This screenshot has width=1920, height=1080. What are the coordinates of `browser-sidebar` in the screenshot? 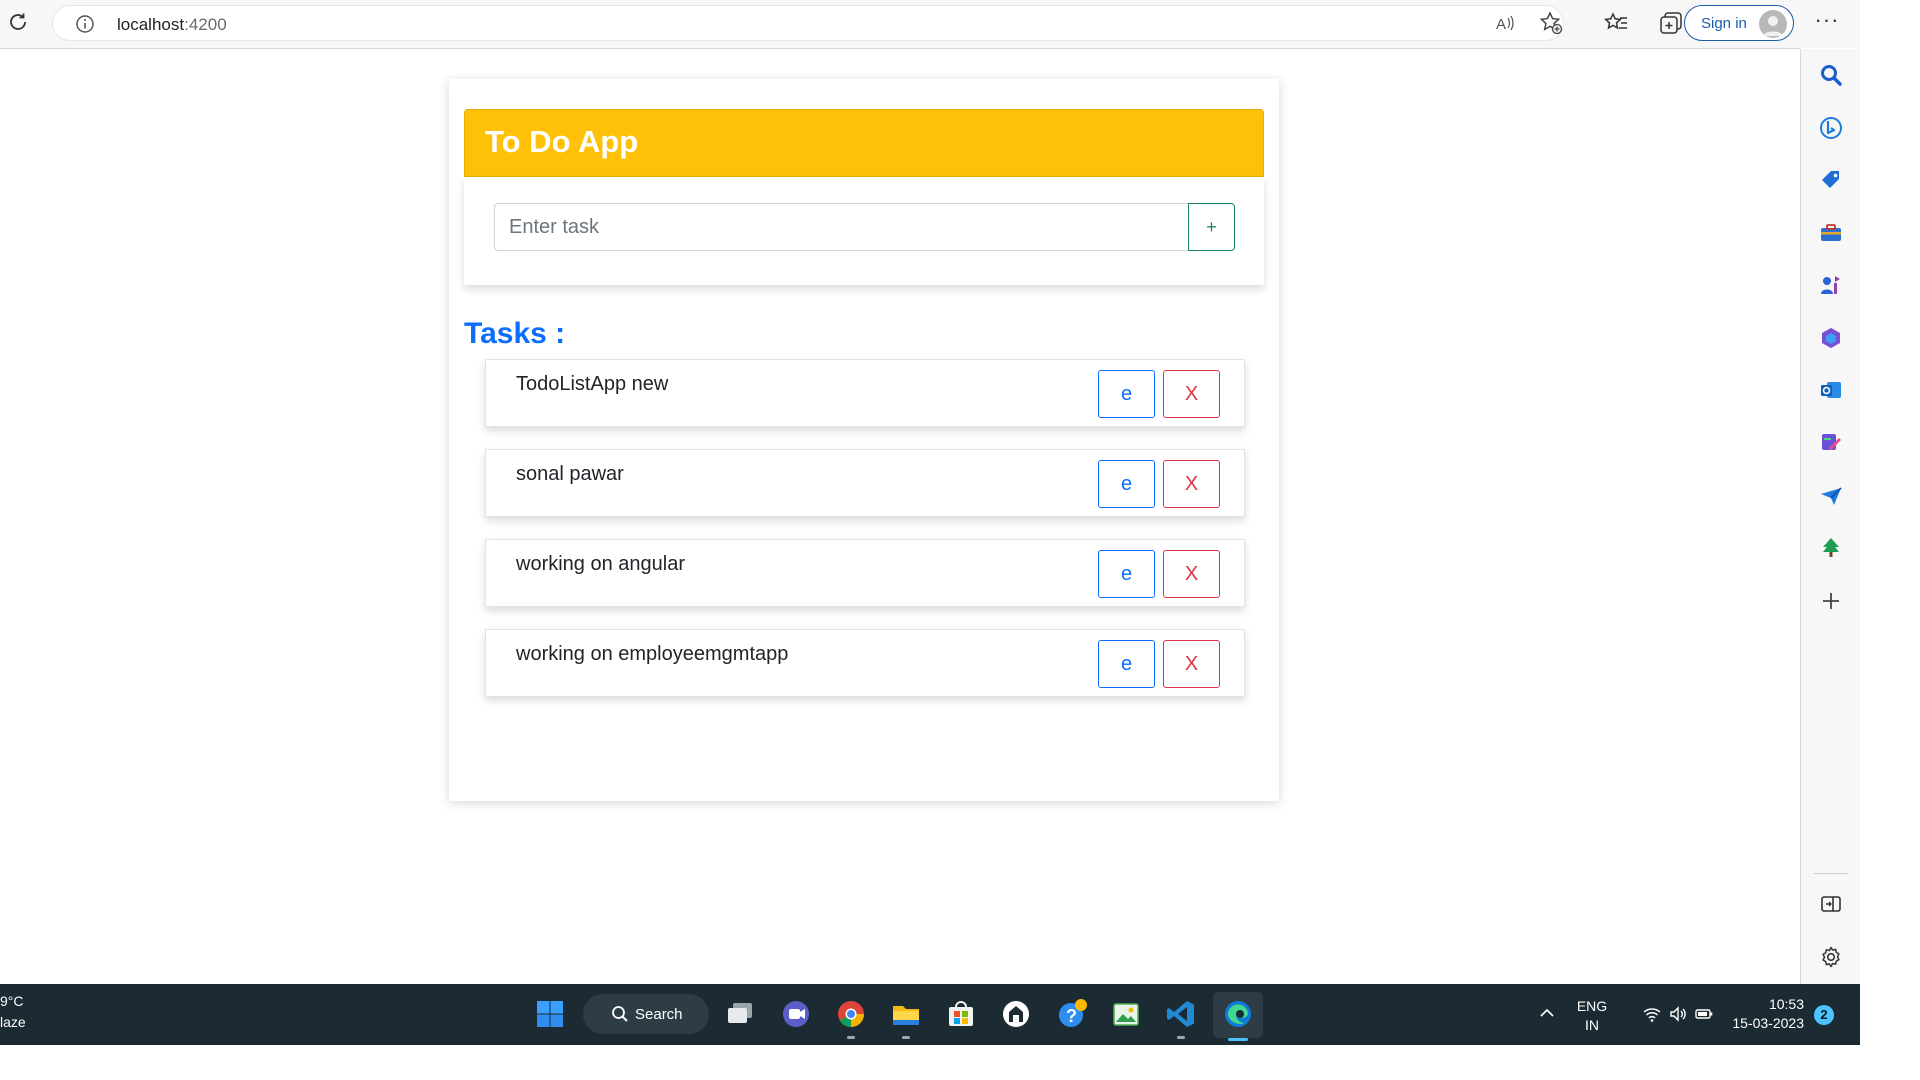 It's located at (1830, 516).